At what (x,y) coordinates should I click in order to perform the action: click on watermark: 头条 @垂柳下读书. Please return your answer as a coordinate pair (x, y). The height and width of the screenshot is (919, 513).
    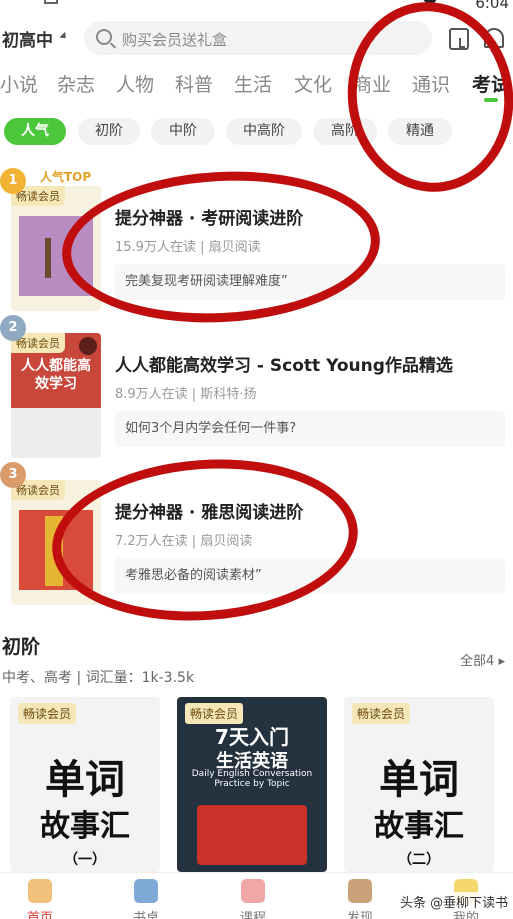
    Looking at the image, I should click on (454, 901).